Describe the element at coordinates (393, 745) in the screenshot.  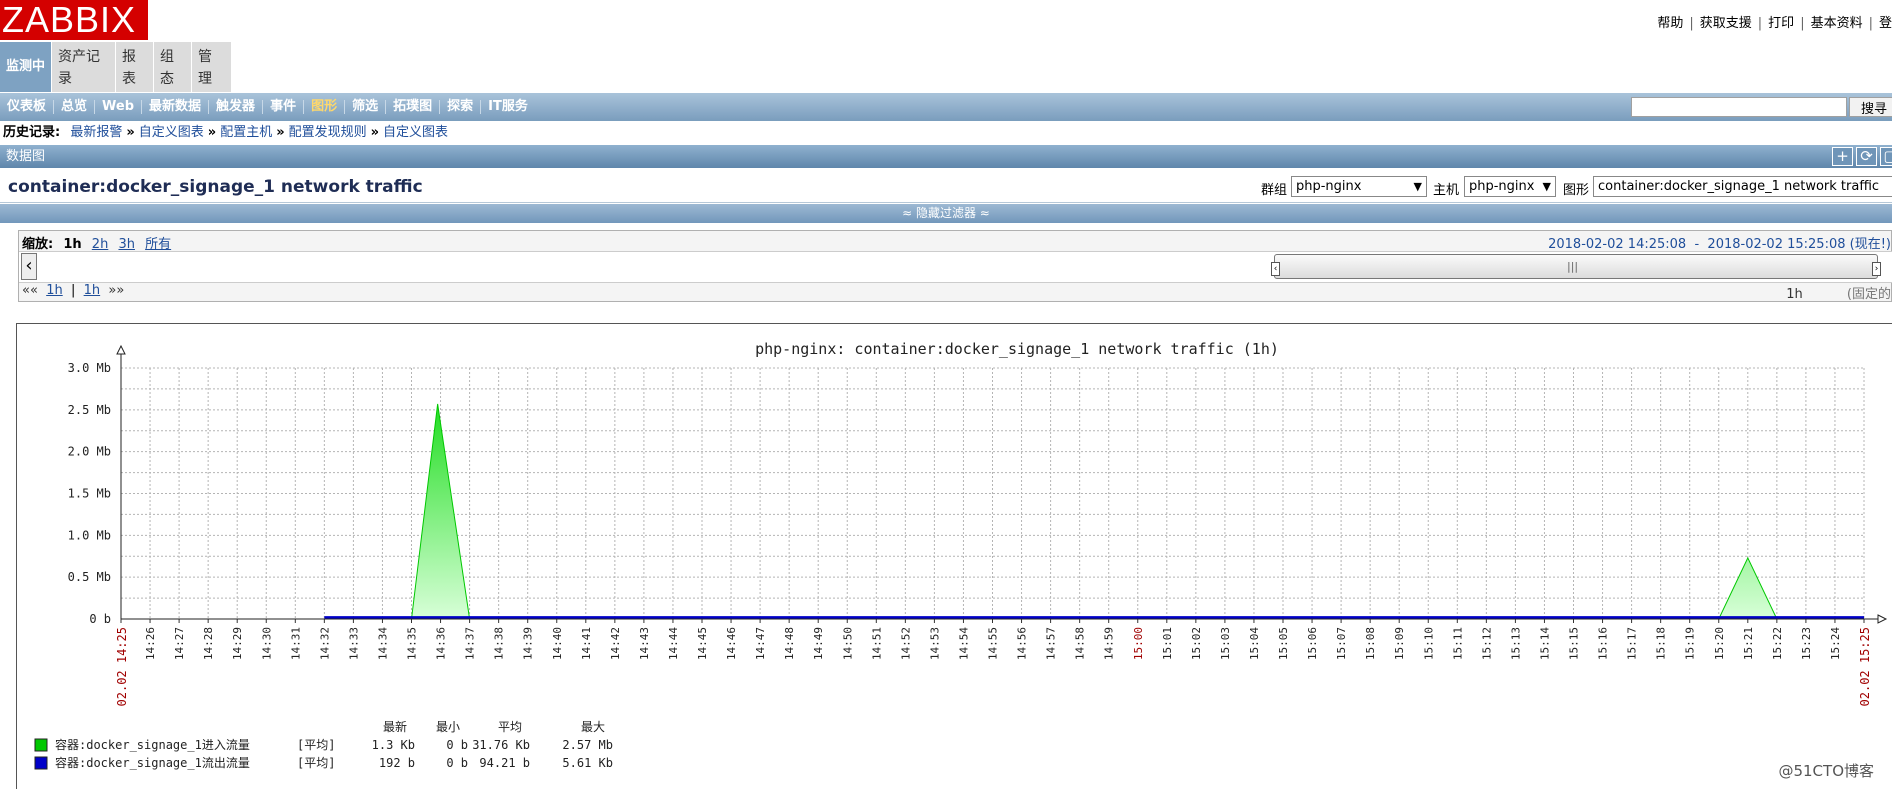
I see `legend-value: 1.3 Kb` at that location.